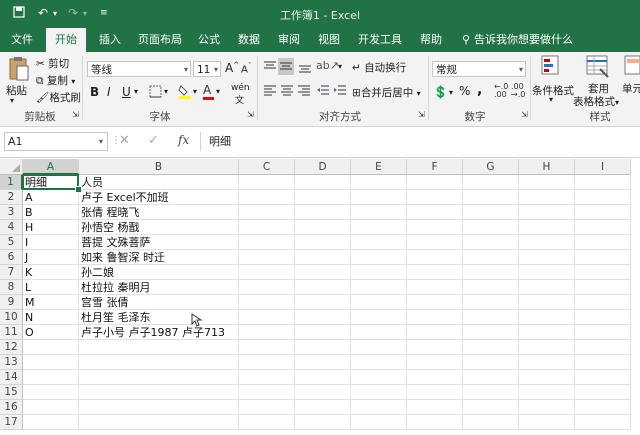 This screenshot has height=435, width=640. I want to click on cell-i6, so click(603, 257).